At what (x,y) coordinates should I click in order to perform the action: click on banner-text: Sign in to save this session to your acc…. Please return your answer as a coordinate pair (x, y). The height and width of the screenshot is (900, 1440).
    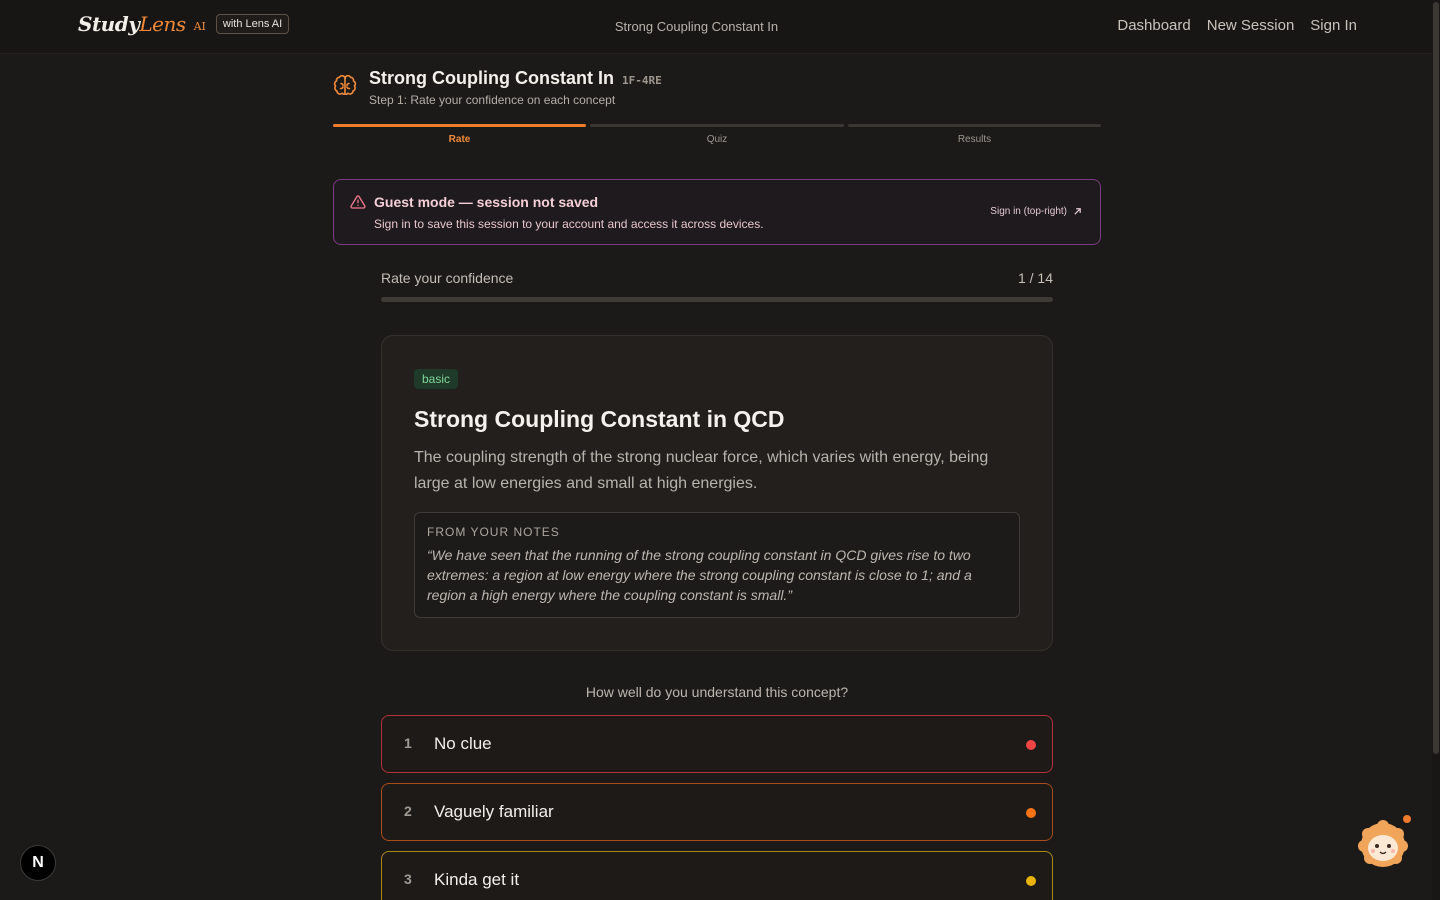
    Looking at the image, I should click on (569, 224).